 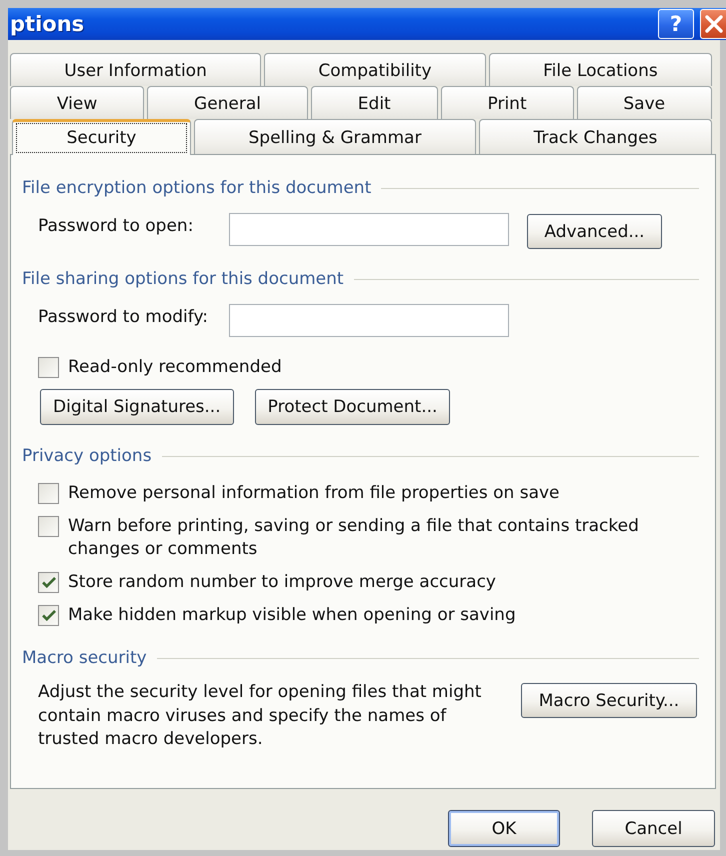 I want to click on tab: View, so click(x=77, y=102).